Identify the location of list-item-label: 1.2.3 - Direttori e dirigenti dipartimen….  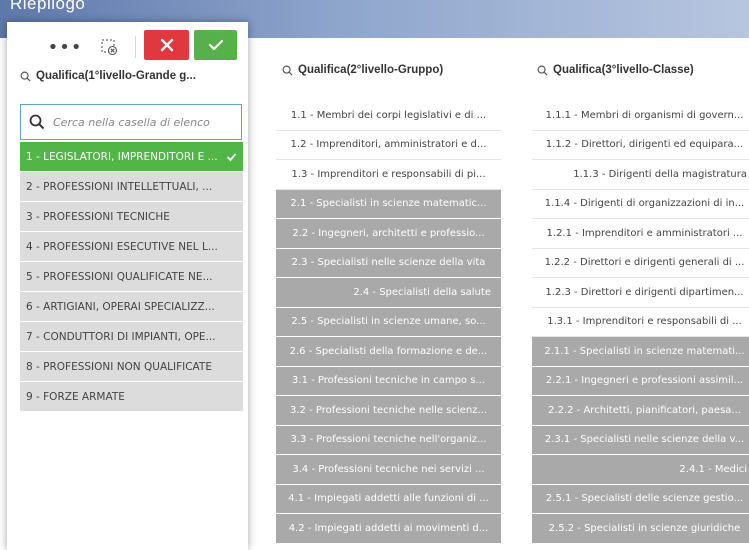
(644, 292).